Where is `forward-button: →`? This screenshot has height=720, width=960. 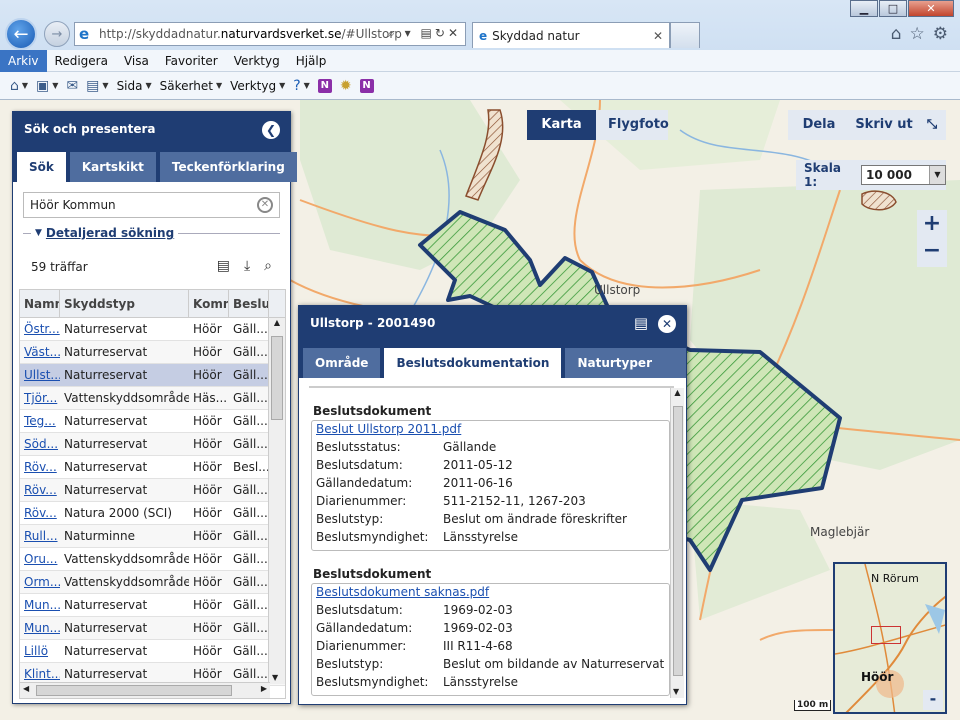 forward-button: → is located at coordinates (57, 34).